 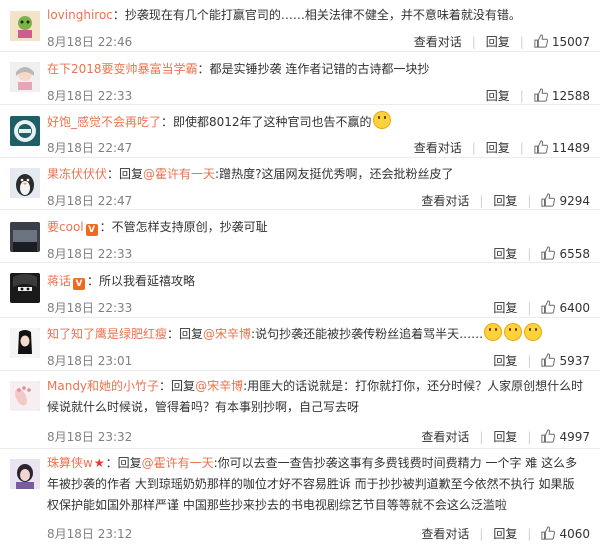 What do you see at coordinates (107, 334) in the screenshot?
I see `username-link: 知了知了鹰是绿肥红瘦` at bounding box center [107, 334].